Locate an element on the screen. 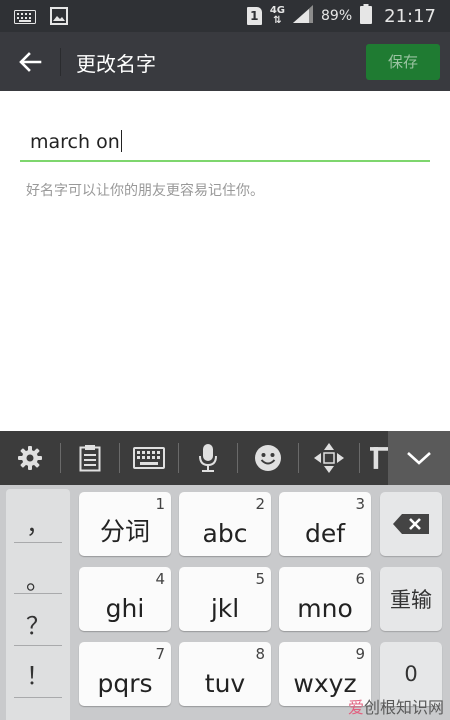 Image resolution: width=450 pixels, height=720 pixels. chevron-down-icon is located at coordinates (419, 458).